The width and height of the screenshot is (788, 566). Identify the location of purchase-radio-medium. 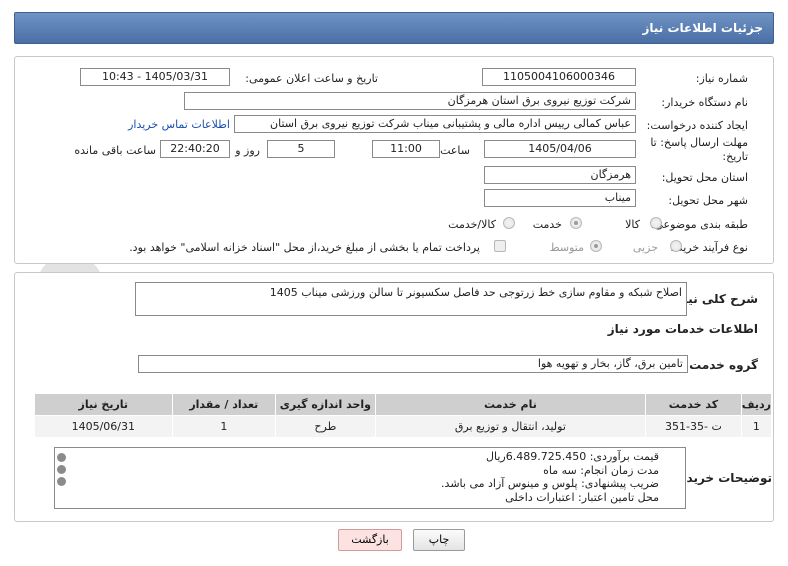
(596, 246).